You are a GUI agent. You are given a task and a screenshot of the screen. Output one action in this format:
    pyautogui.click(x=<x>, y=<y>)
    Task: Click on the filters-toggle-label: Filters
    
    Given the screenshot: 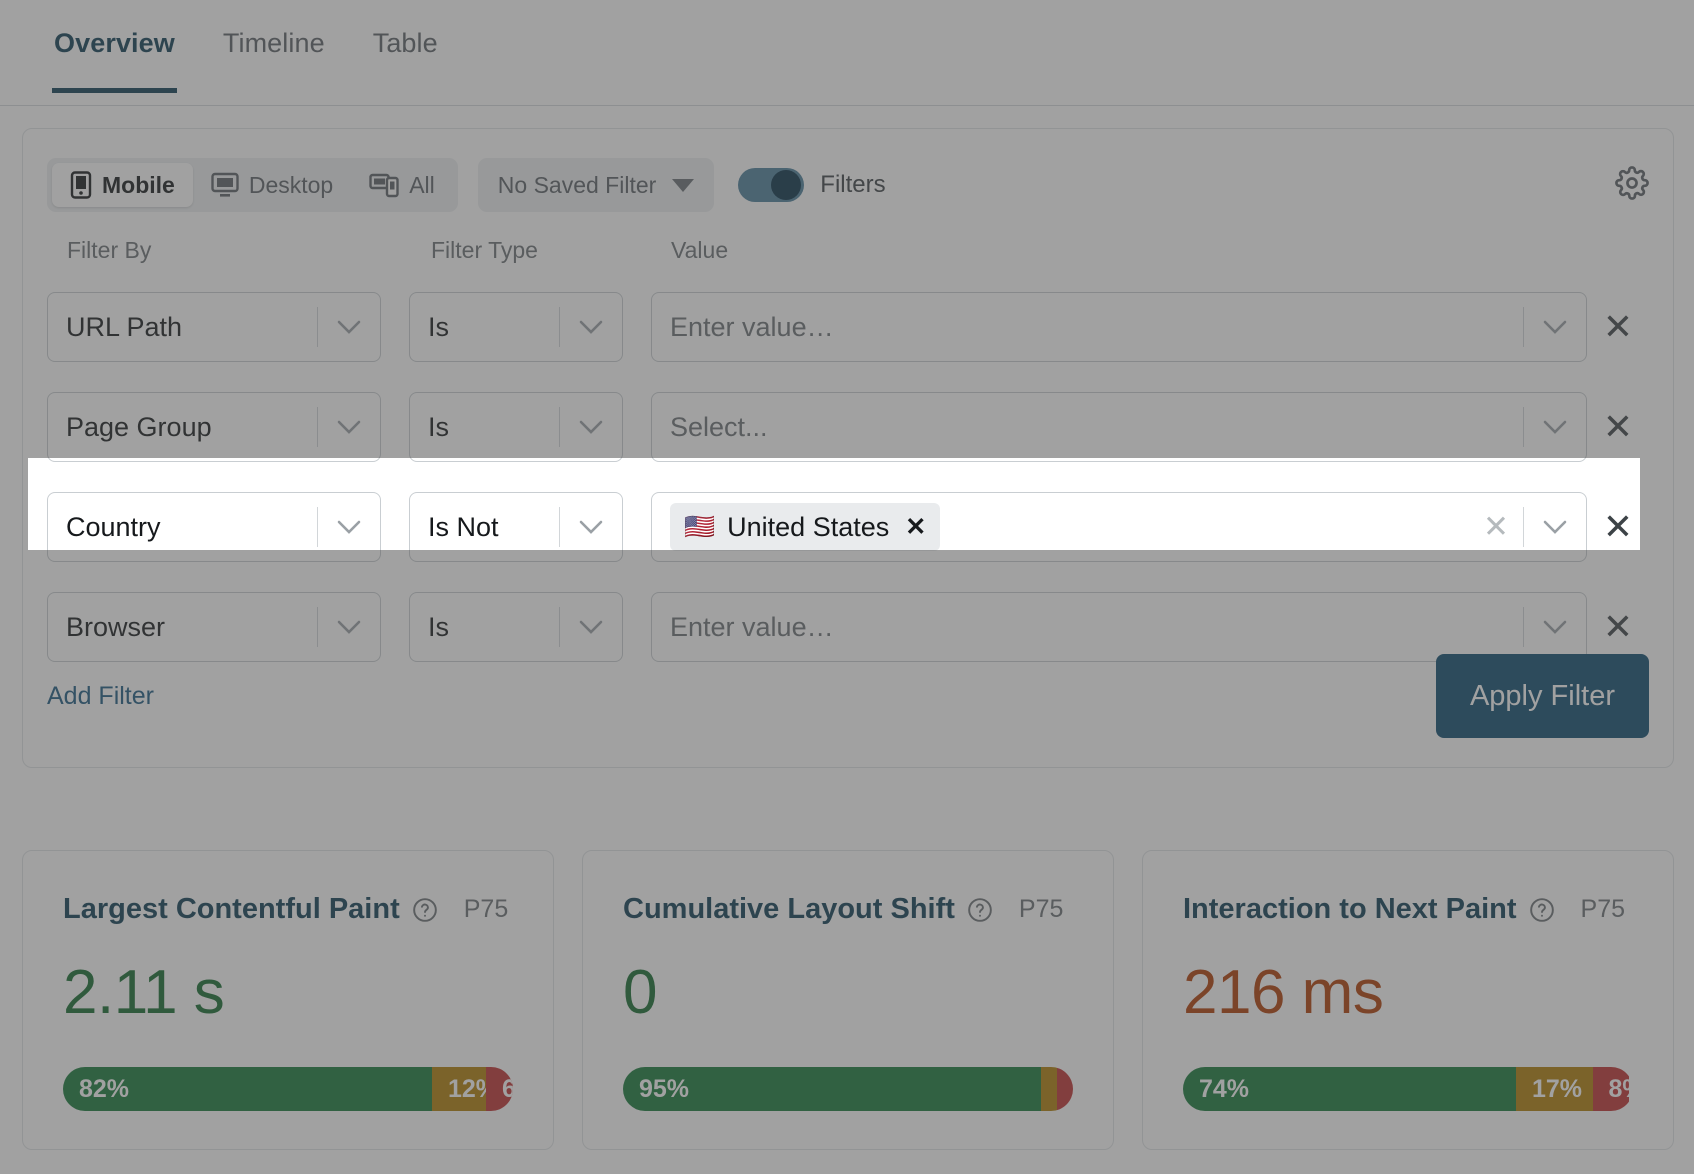 What is the action you would take?
    pyautogui.click(x=853, y=184)
    